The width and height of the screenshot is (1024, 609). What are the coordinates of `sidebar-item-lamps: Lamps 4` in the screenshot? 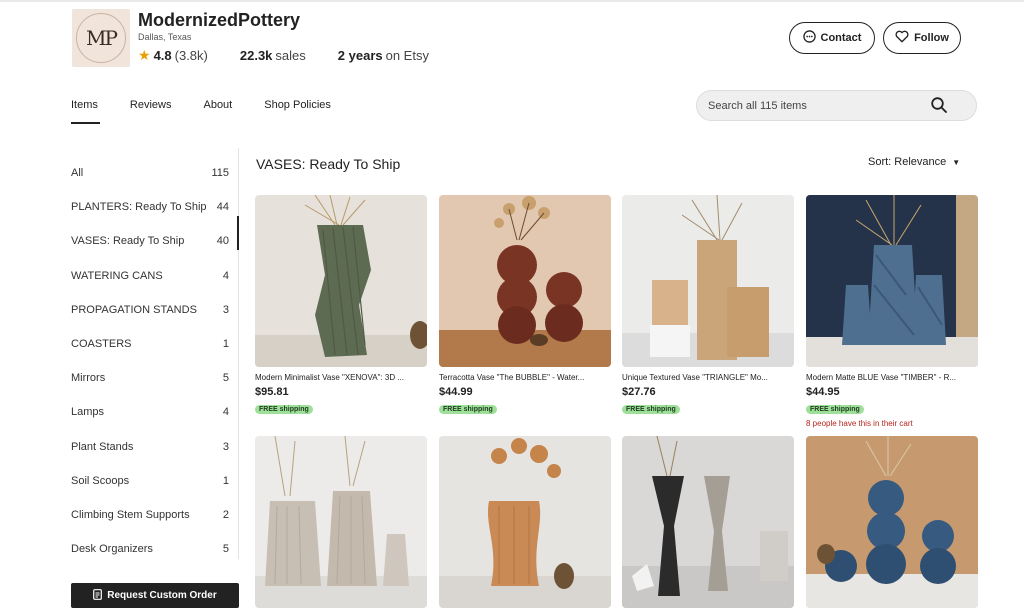 It's located at (155, 412).